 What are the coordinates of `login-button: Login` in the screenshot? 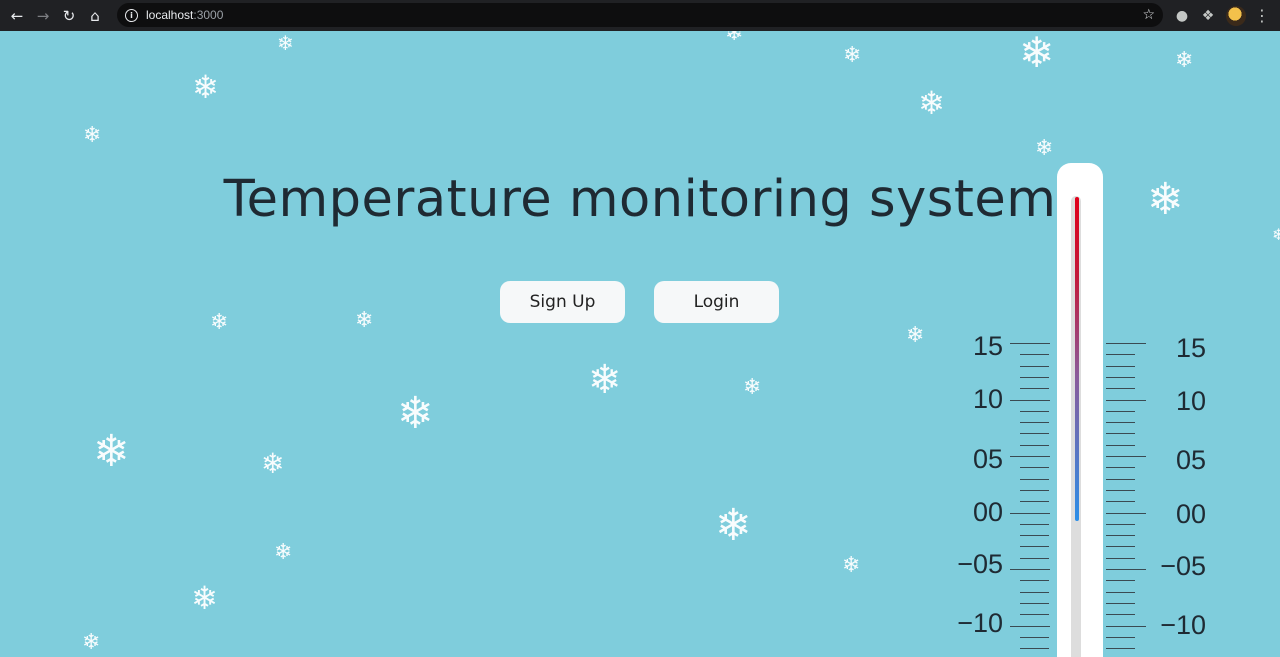 It's located at (716, 302).